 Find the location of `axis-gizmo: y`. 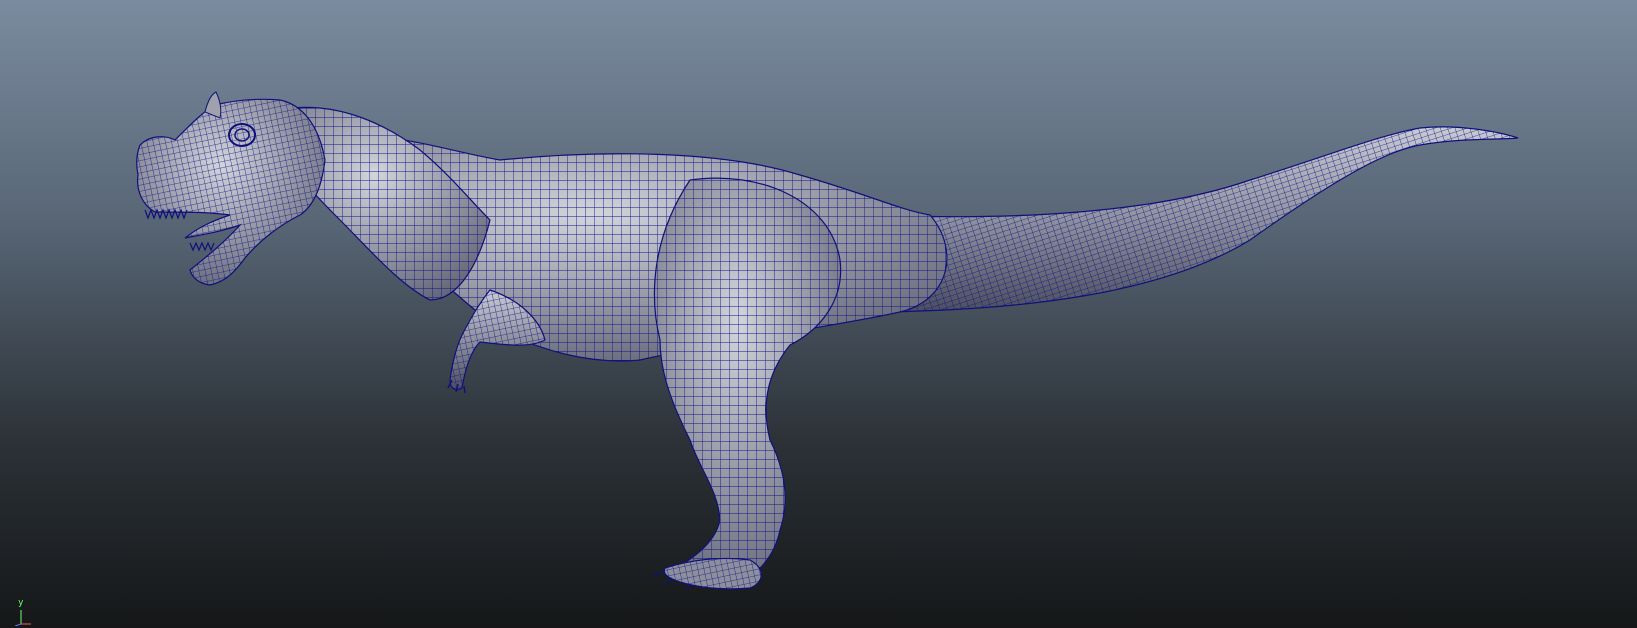

axis-gizmo: y is located at coordinates (17, 612).